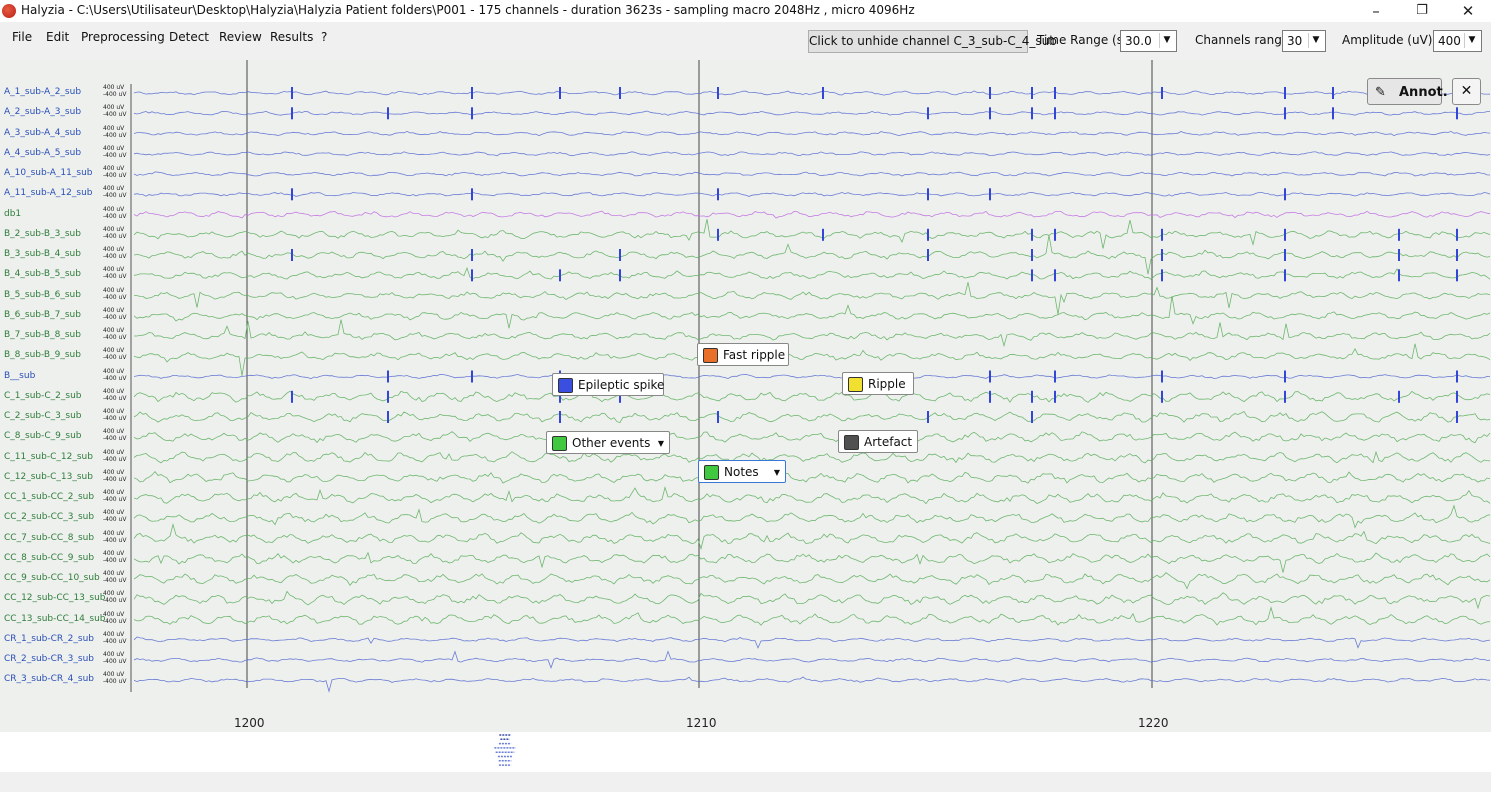 The image size is (1491, 792). I want to click on channel-label: CR_1_sub-CR_2_sub, so click(49, 639).